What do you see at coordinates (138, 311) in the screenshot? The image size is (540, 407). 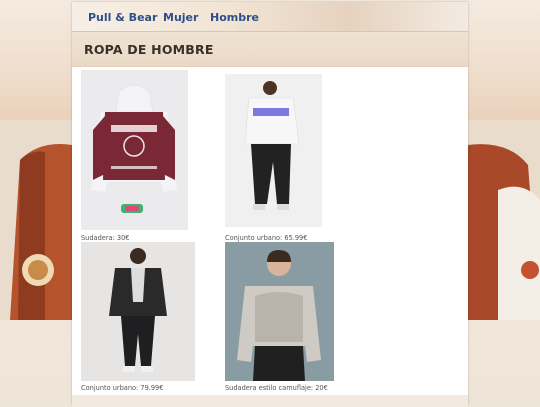 I see `product-image-leather-jacket-outfit` at bounding box center [138, 311].